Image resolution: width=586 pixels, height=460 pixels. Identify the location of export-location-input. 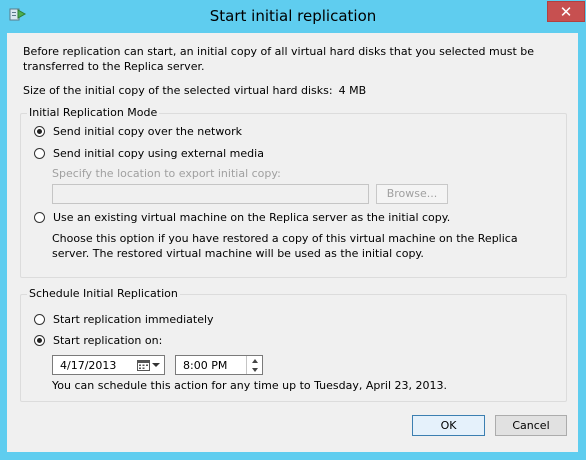
(210, 194).